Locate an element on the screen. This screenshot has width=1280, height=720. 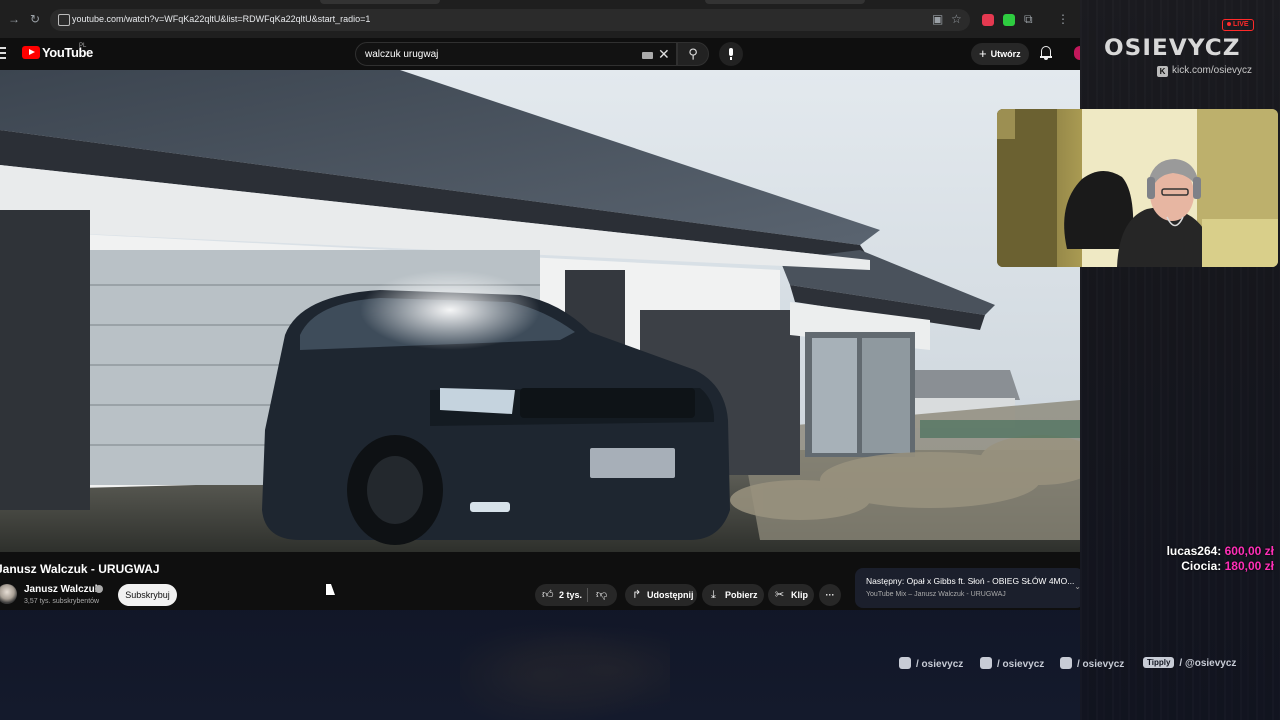
social-youtube: / osievycz is located at coordinates (1092, 663).